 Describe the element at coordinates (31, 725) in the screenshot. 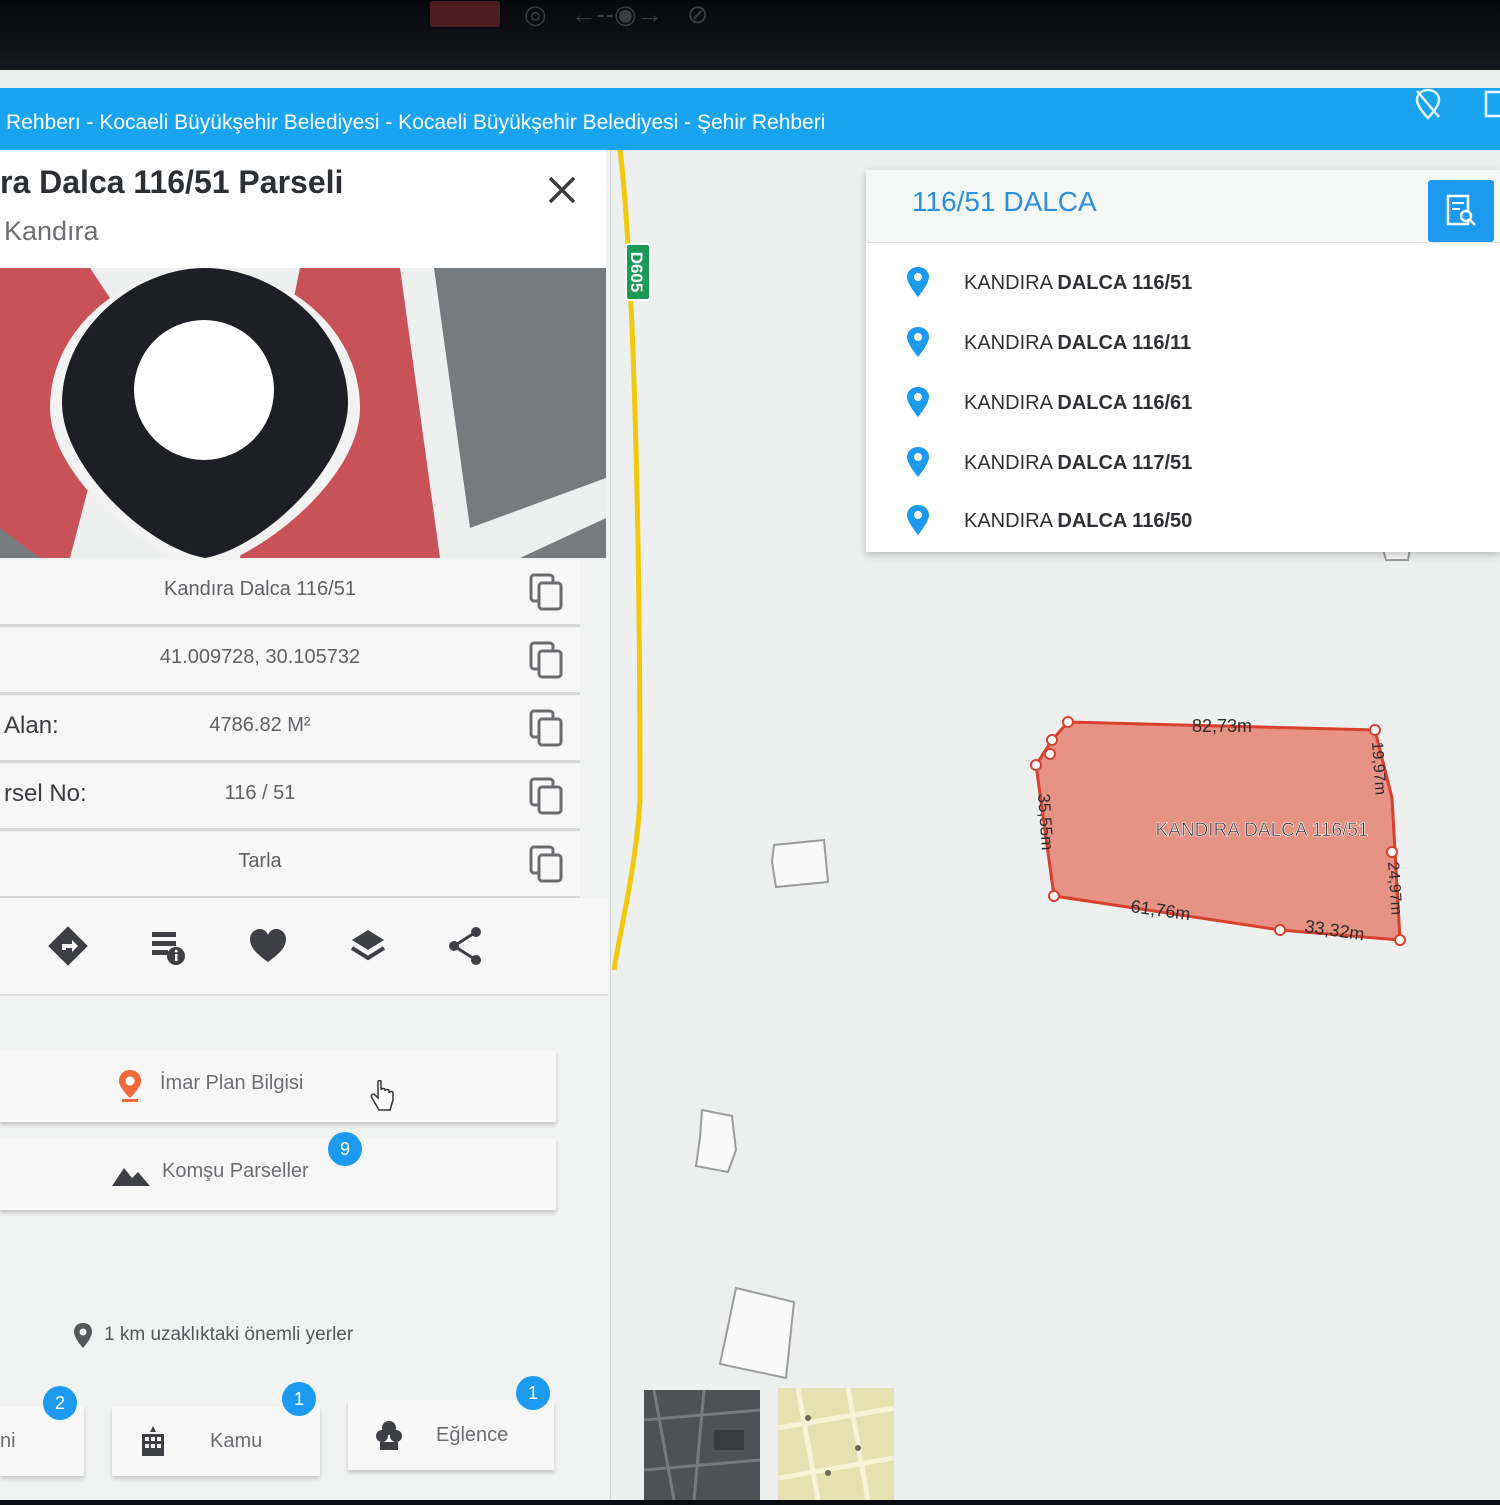

I see `info-label: Alan:` at that location.